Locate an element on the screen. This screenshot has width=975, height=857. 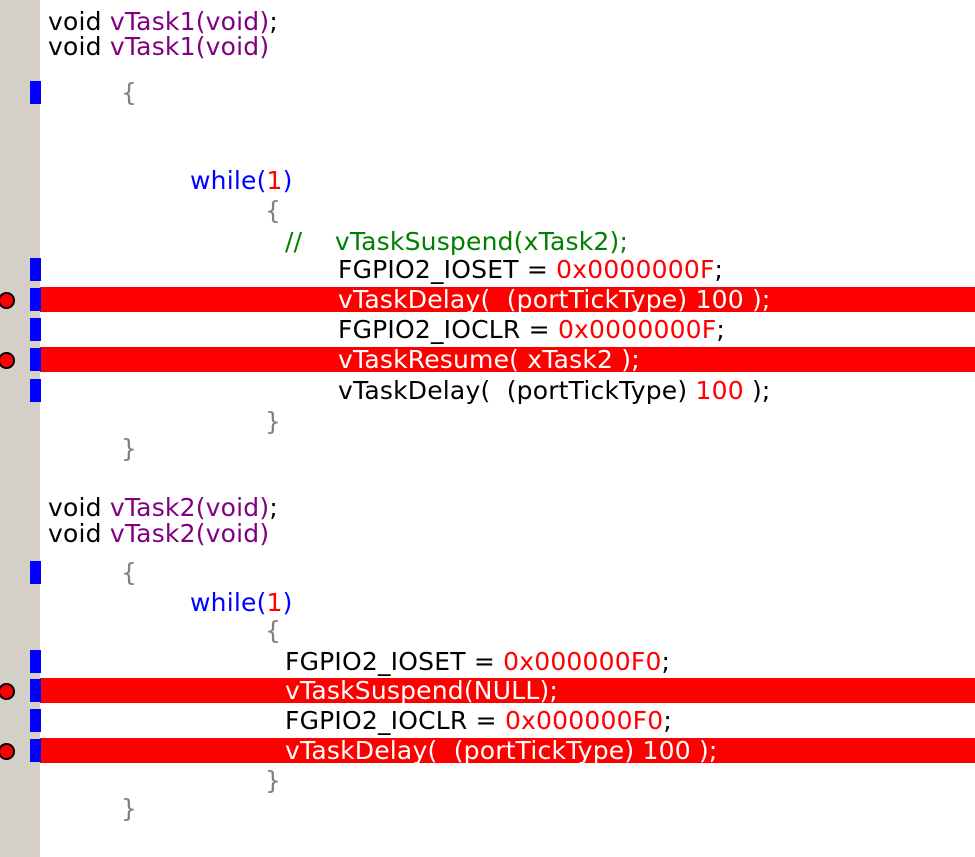
code-text: FGPIO2_IOSET = 0x000000F0; is located at coordinates (478, 661).